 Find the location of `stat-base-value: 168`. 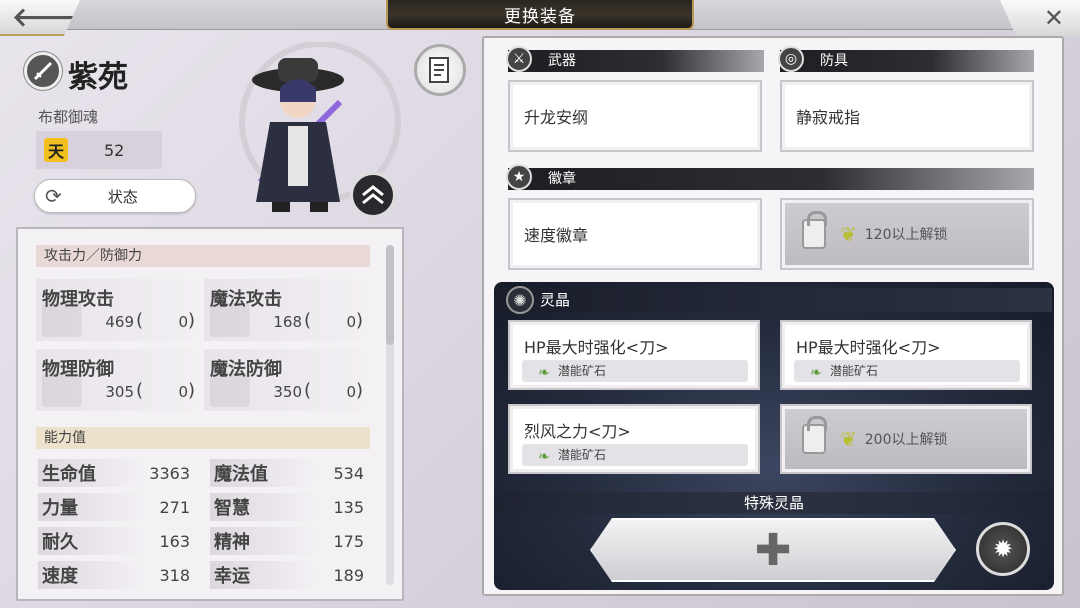

stat-base-value: 168 is located at coordinates (287, 322).